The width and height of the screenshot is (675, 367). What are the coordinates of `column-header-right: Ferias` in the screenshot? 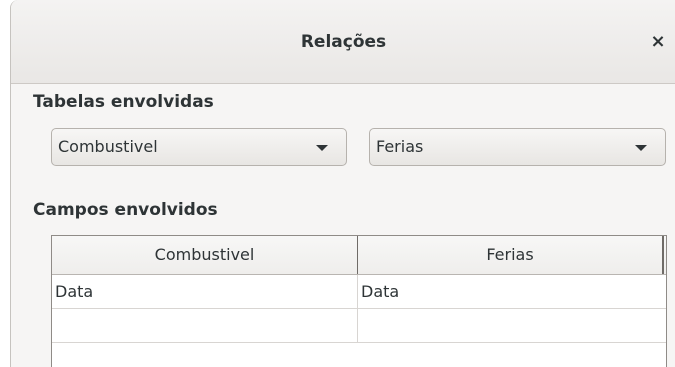 It's located at (511, 255).